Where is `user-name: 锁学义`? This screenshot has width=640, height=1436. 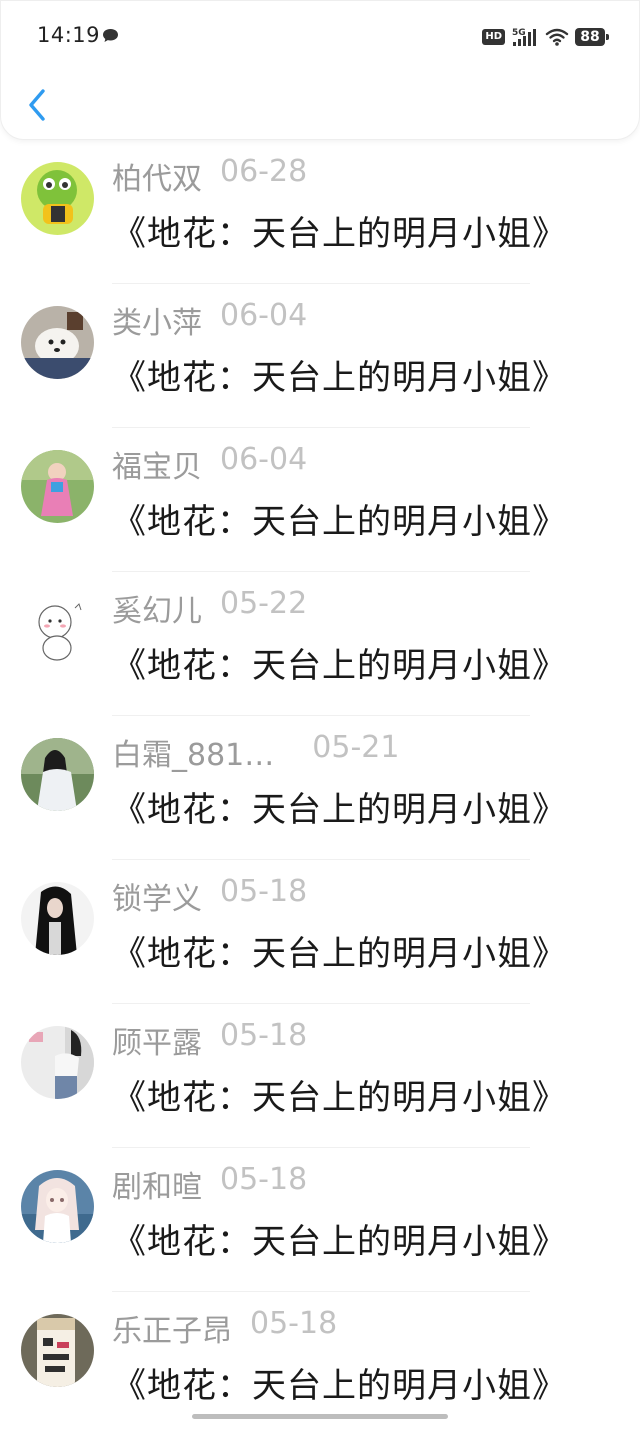
user-name: 锁学义 is located at coordinates (157, 895).